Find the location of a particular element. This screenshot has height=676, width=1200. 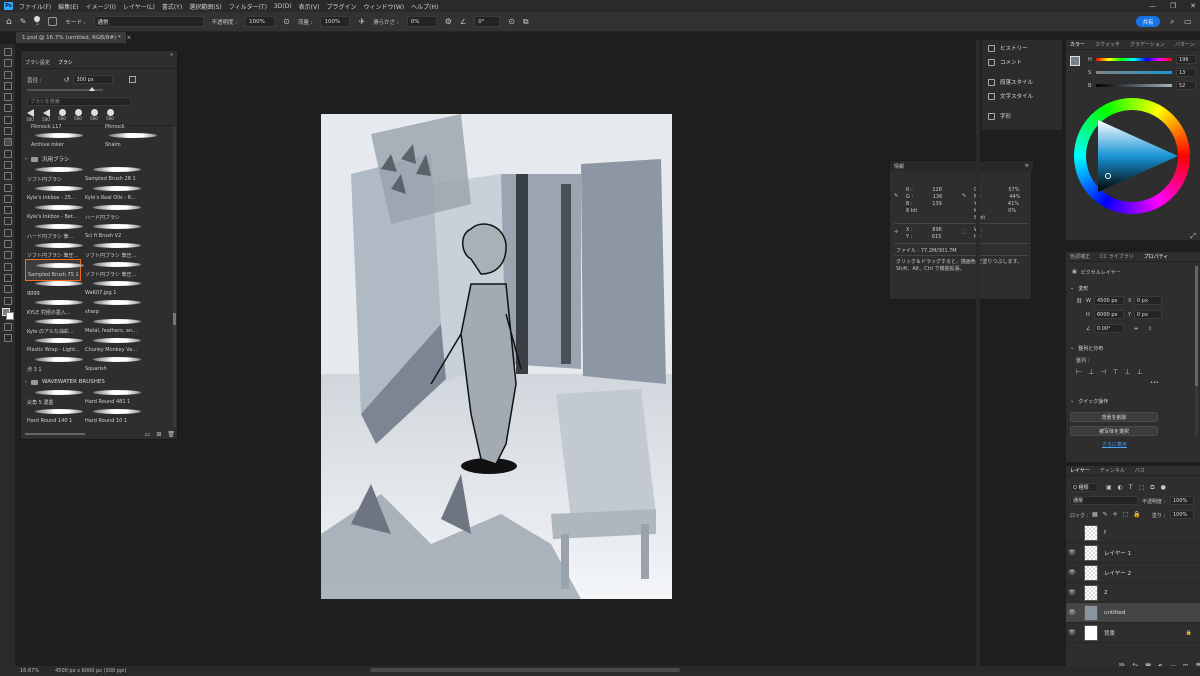

link-icon: ⛓ is located at coordinates (1079, 301).